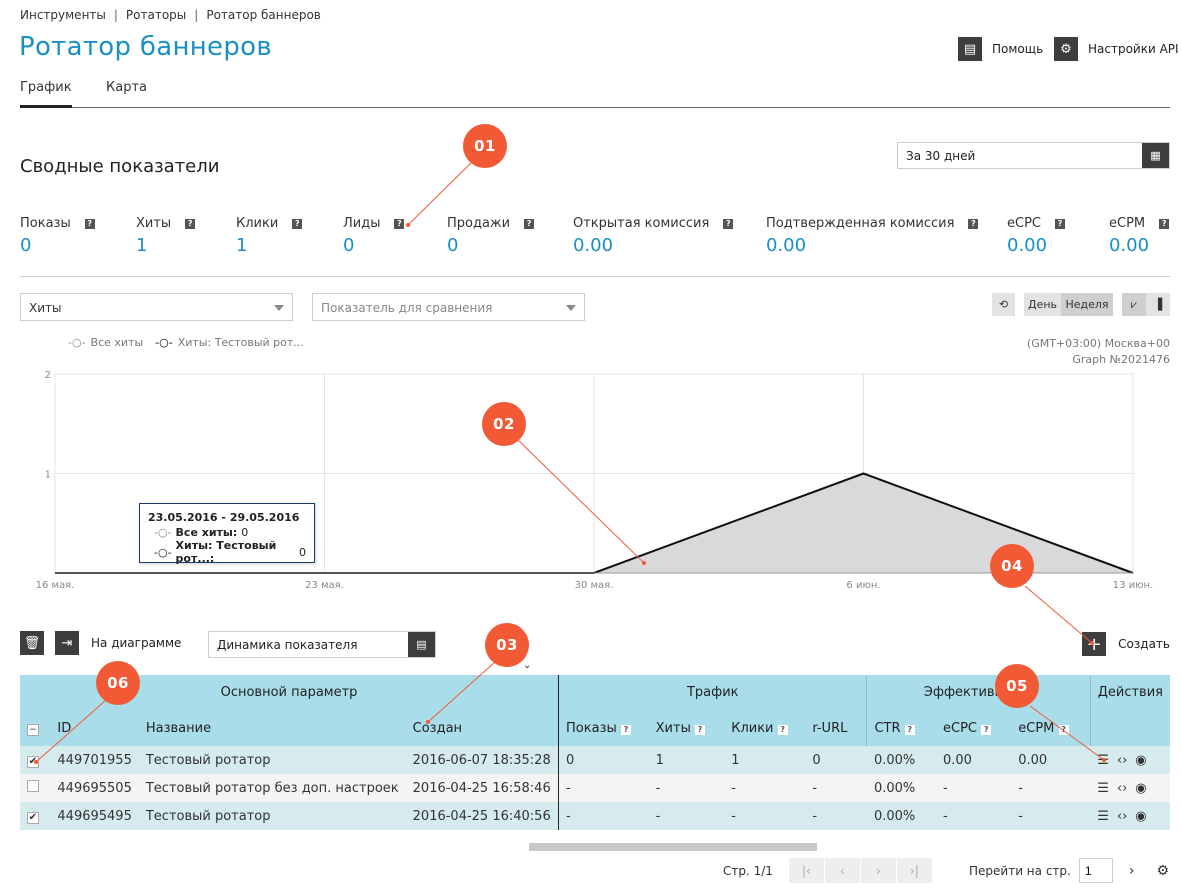 This screenshot has height=894, width=1182. Describe the element at coordinates (1042, 304) in the screenshot. I see `day-button: День` at that location.